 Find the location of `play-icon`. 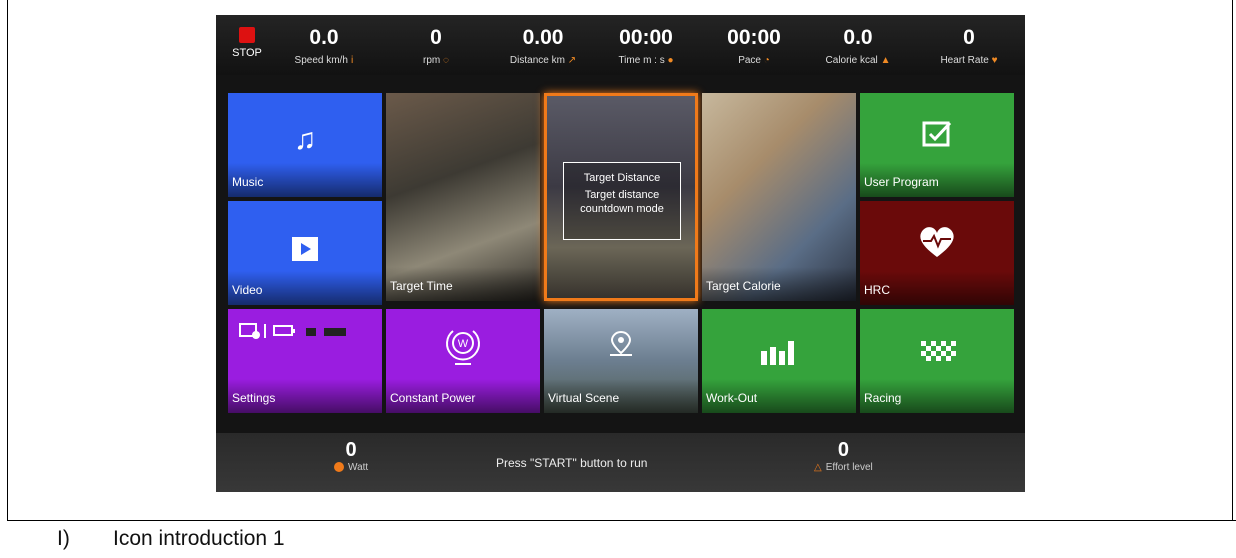

play-icon is located at coordinates (305, 252).